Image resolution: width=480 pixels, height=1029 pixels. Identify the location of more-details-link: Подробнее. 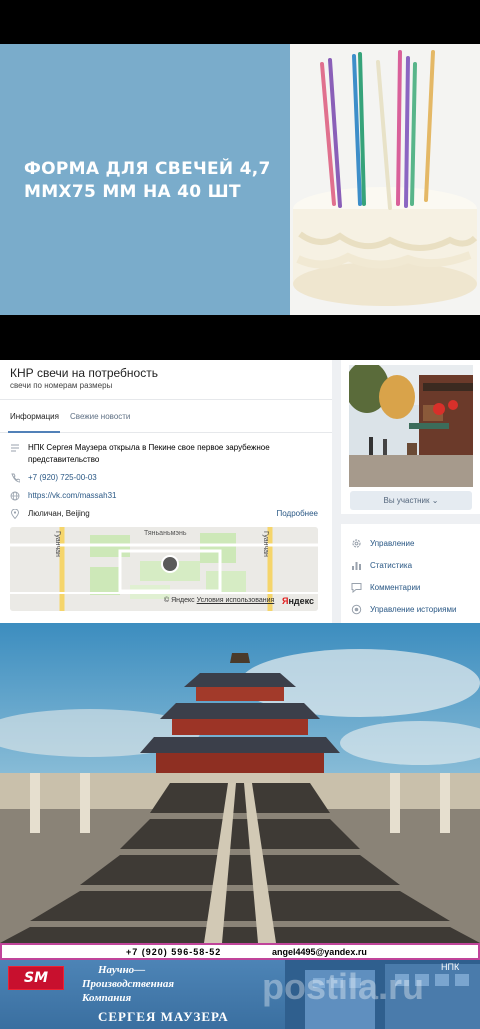
(298, 513).